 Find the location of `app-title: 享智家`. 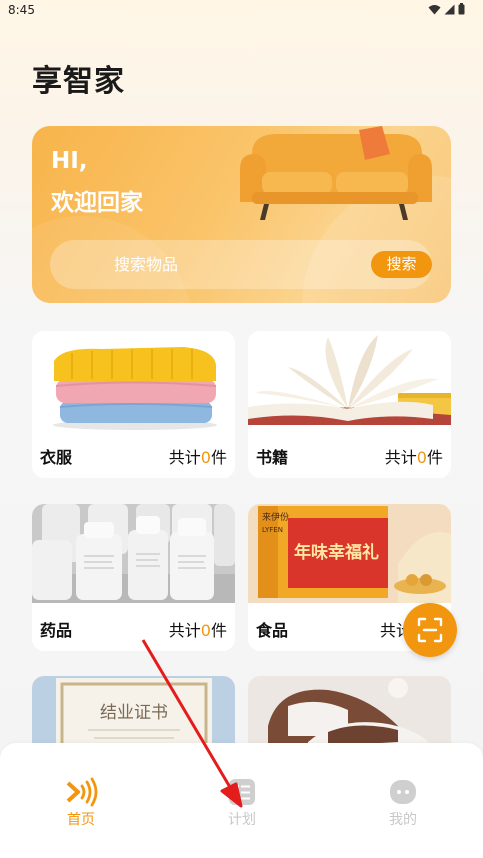

app-title: 享智家 is located at coordinates (78, 81).